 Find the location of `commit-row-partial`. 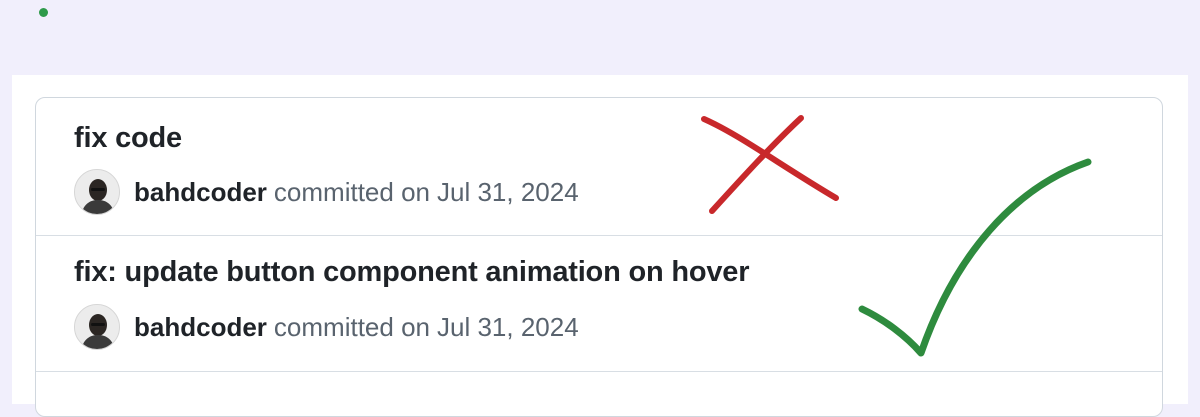

commit-row-partial is located at coordinates (599, 394).